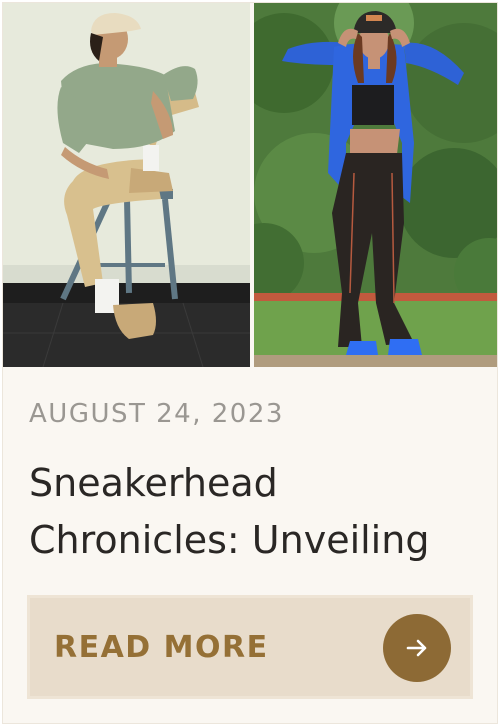  I want to click on read-more-label: READ MORE, so click(161, 647).